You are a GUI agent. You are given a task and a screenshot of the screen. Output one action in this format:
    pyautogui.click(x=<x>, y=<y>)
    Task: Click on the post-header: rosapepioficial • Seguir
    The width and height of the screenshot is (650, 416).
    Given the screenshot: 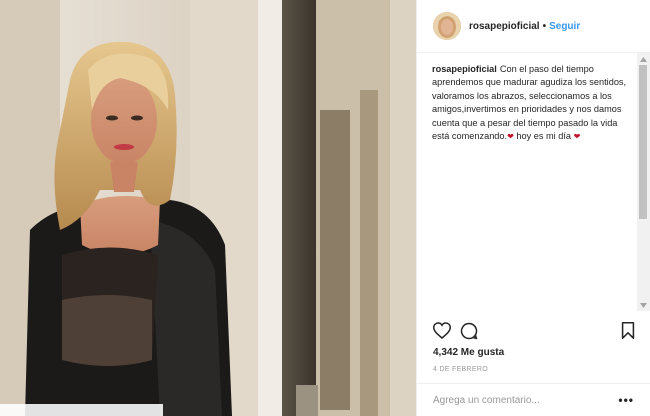 What is the action you would take?
    pyautogui.click(x=533, y=26)
    